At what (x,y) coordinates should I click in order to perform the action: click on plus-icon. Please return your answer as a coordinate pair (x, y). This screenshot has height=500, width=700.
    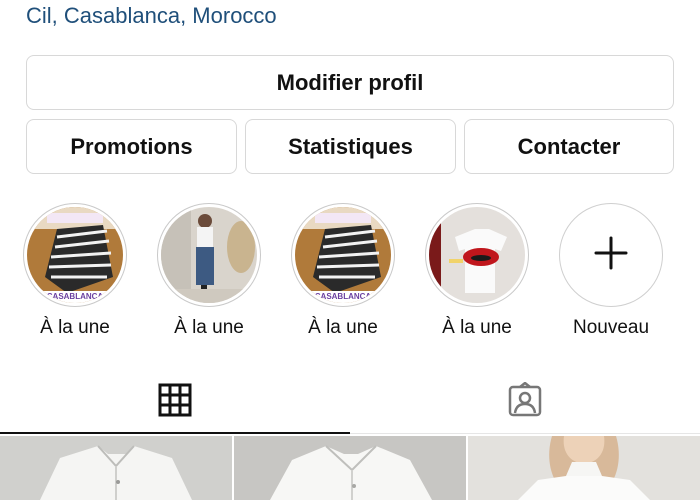
    Looking at the image, I should click on (611, 255).